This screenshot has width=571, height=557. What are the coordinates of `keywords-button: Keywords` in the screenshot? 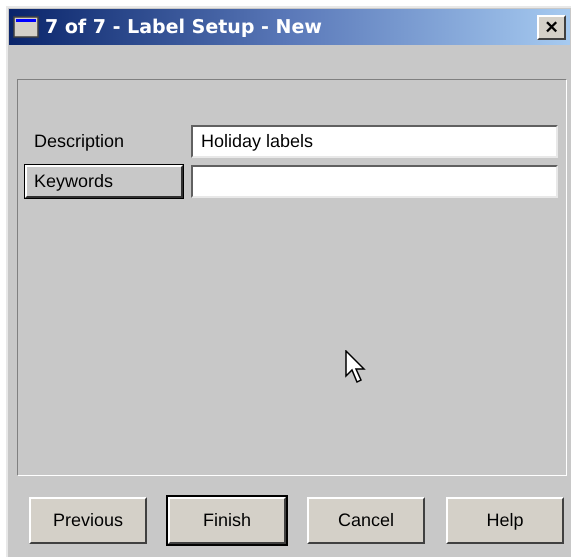 It's located at (104, 181).